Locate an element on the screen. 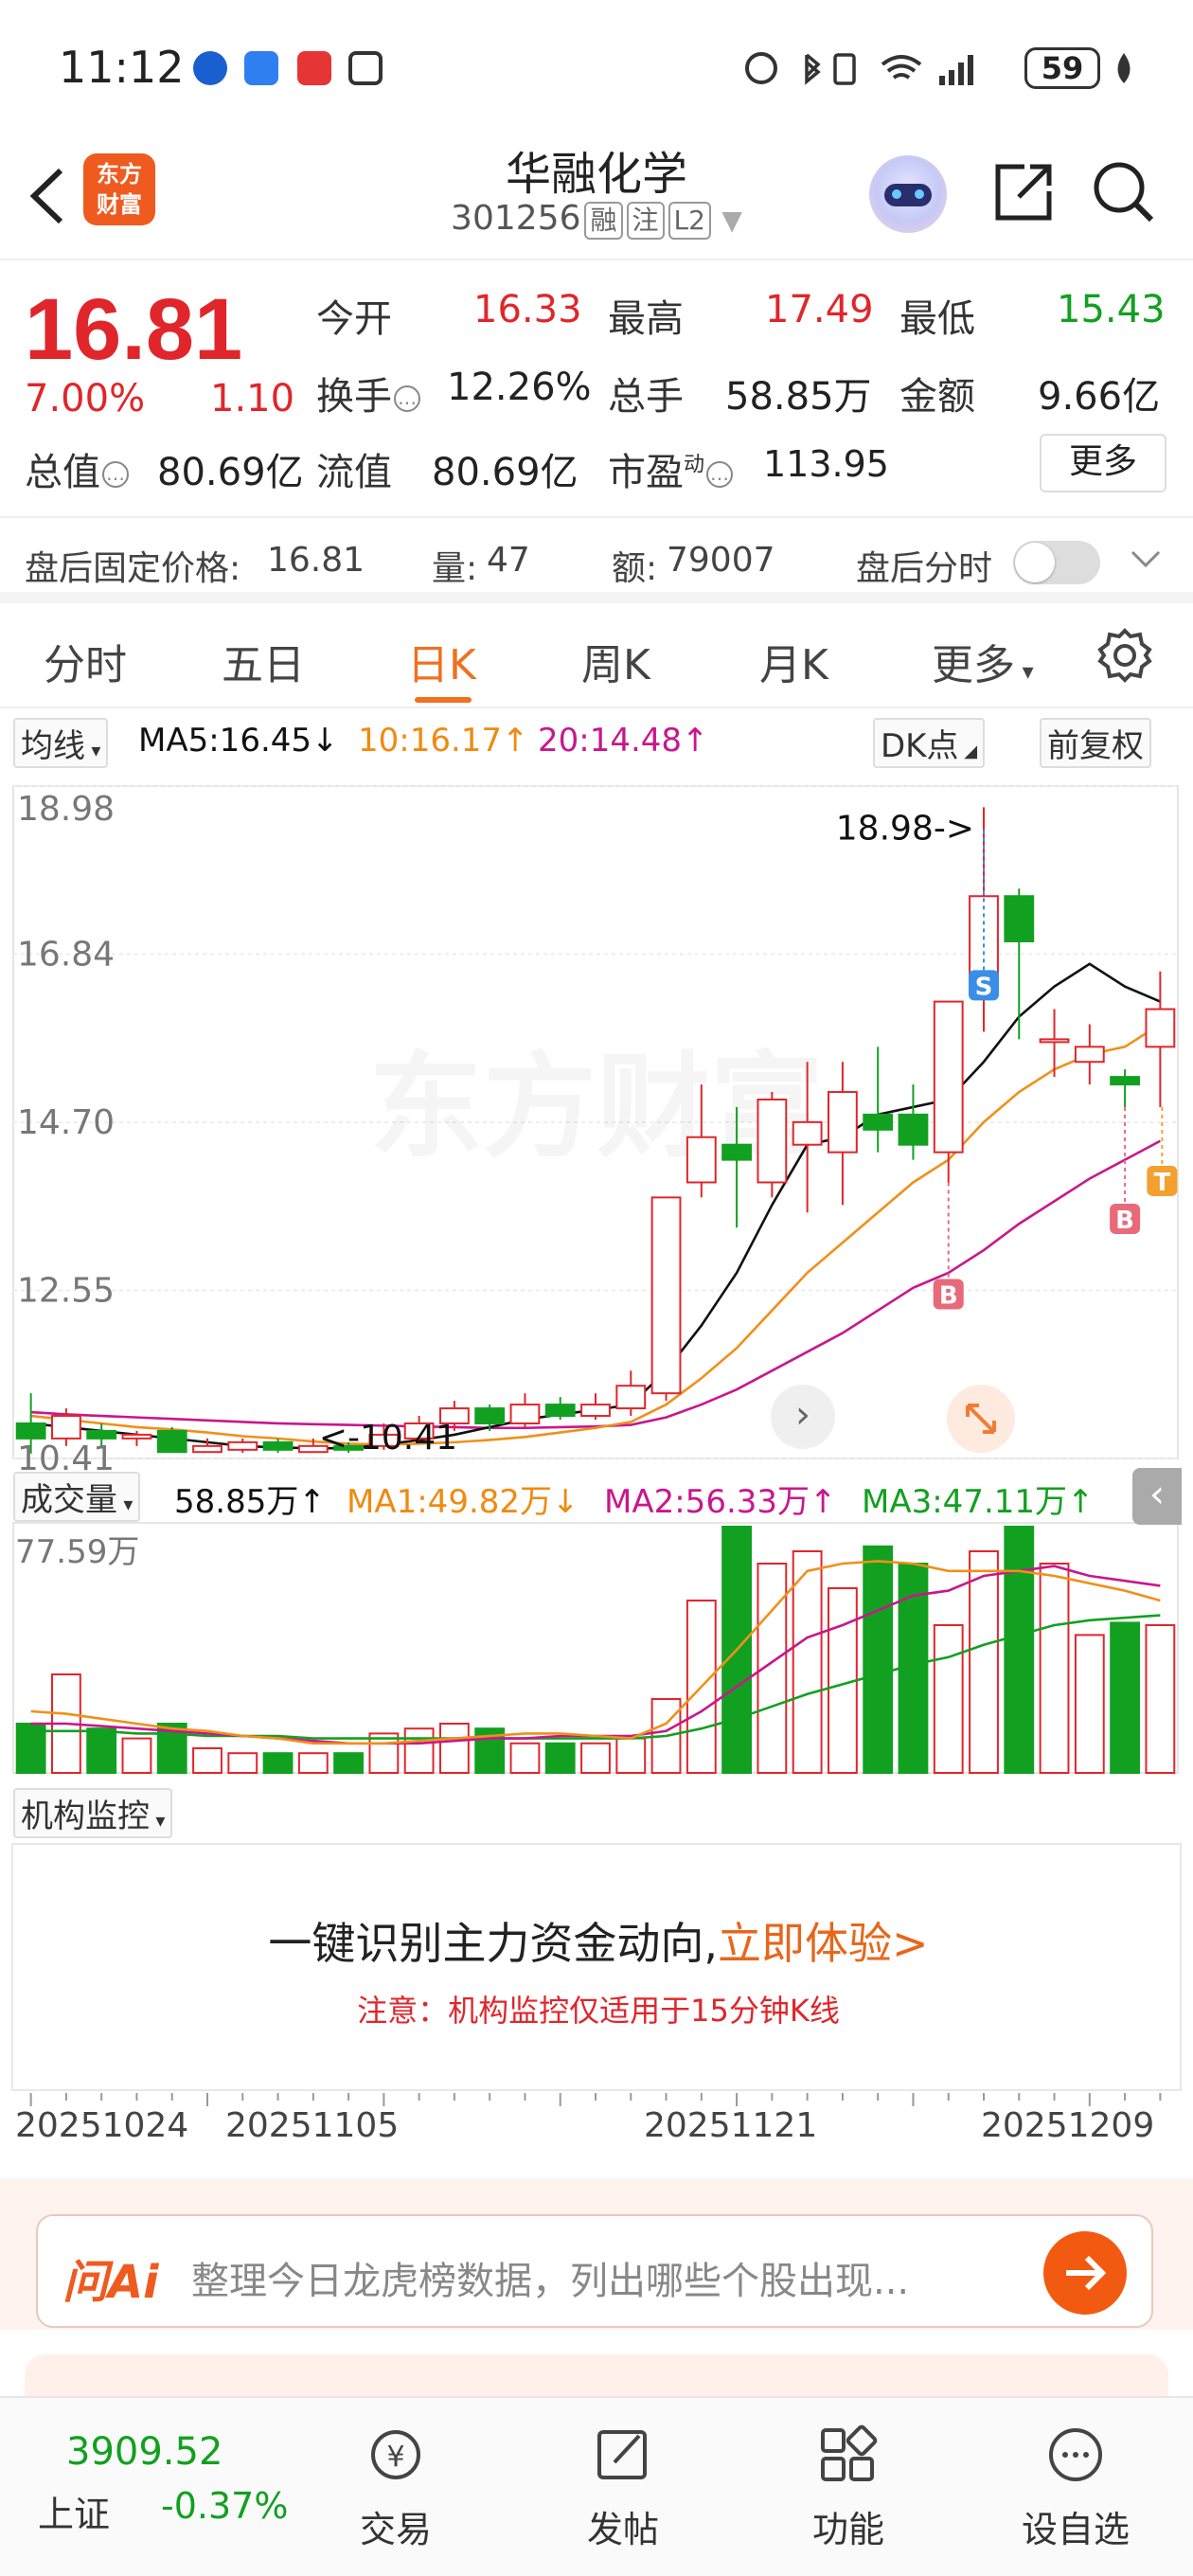  dk-point-selector: DK点 ◢ is located at coordinates (929, 743).